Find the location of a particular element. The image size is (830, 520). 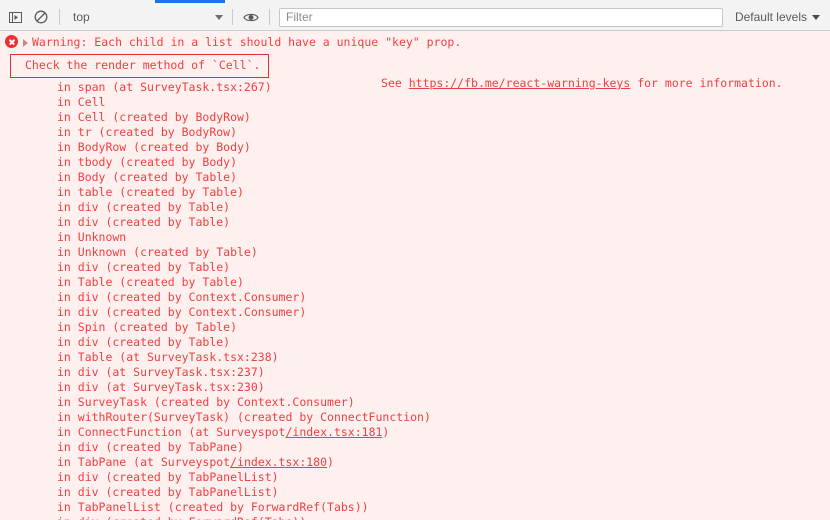

execution-context-value: top is located at coordinates (81, 17).